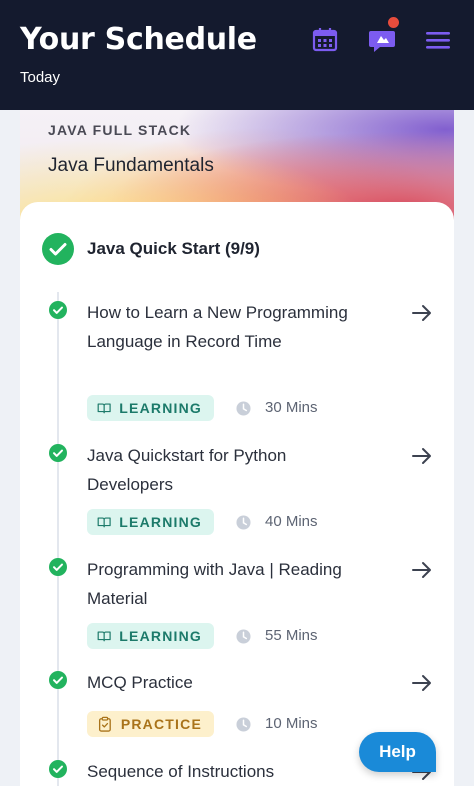  I want to click on course-title: Java Fundamentals, so click(131, 165).